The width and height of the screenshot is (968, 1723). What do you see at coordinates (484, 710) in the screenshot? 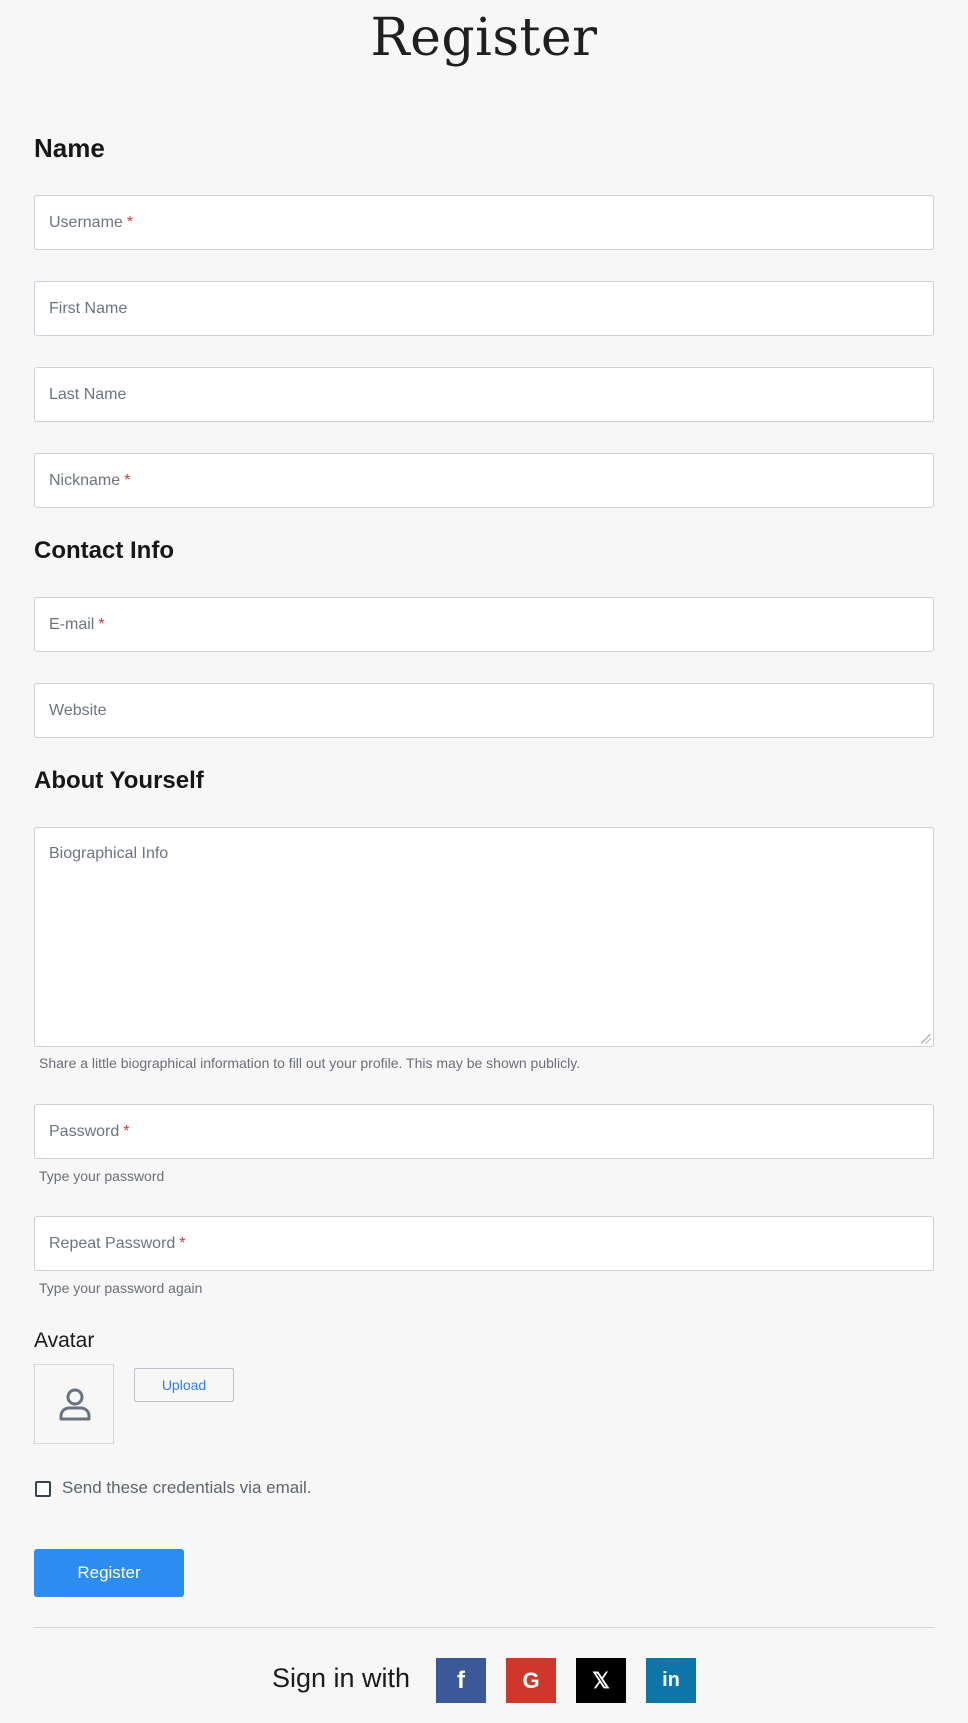
I see `website-field: Website` at bounding box center [484, 710].